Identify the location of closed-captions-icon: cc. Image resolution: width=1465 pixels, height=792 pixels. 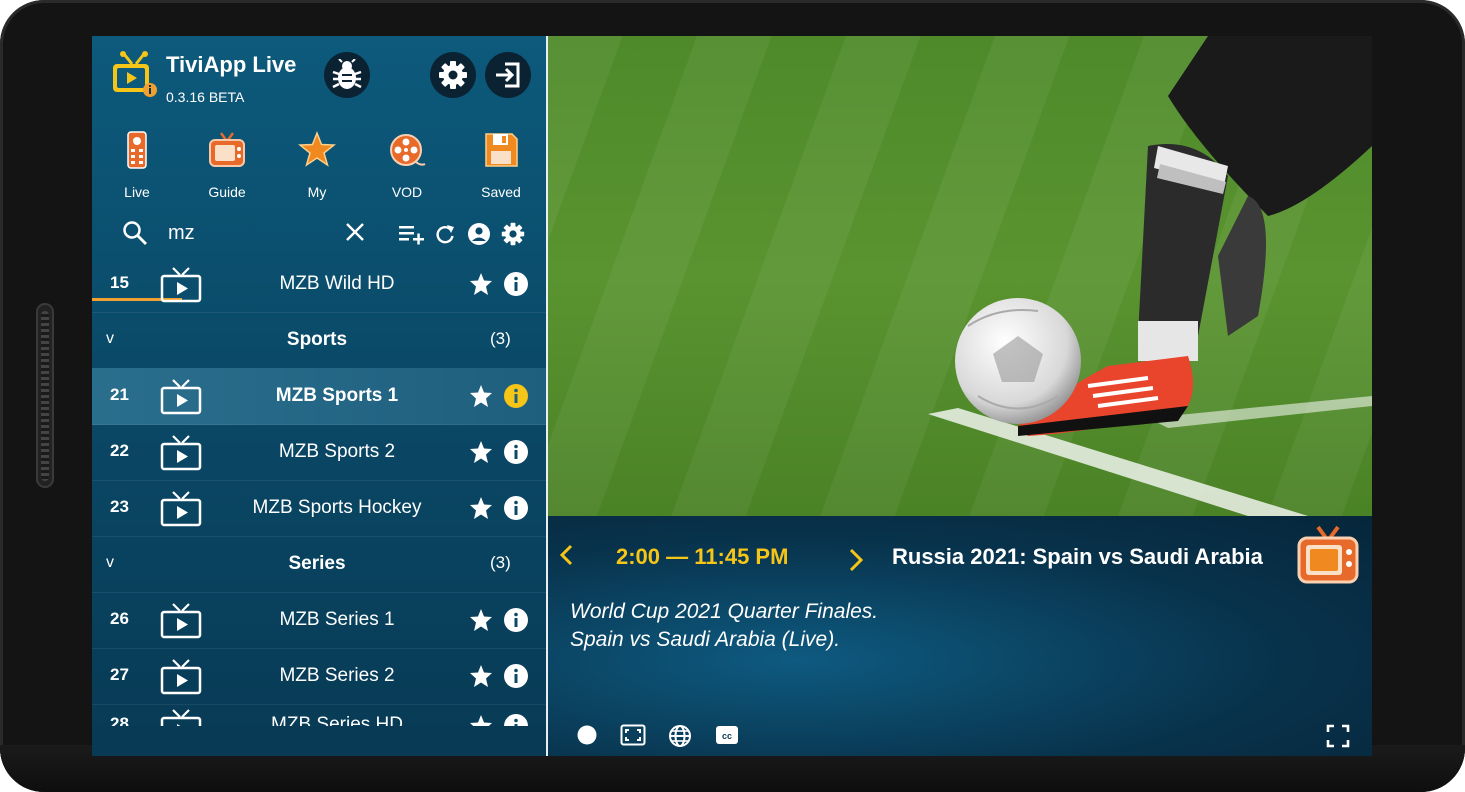
(727, 735).